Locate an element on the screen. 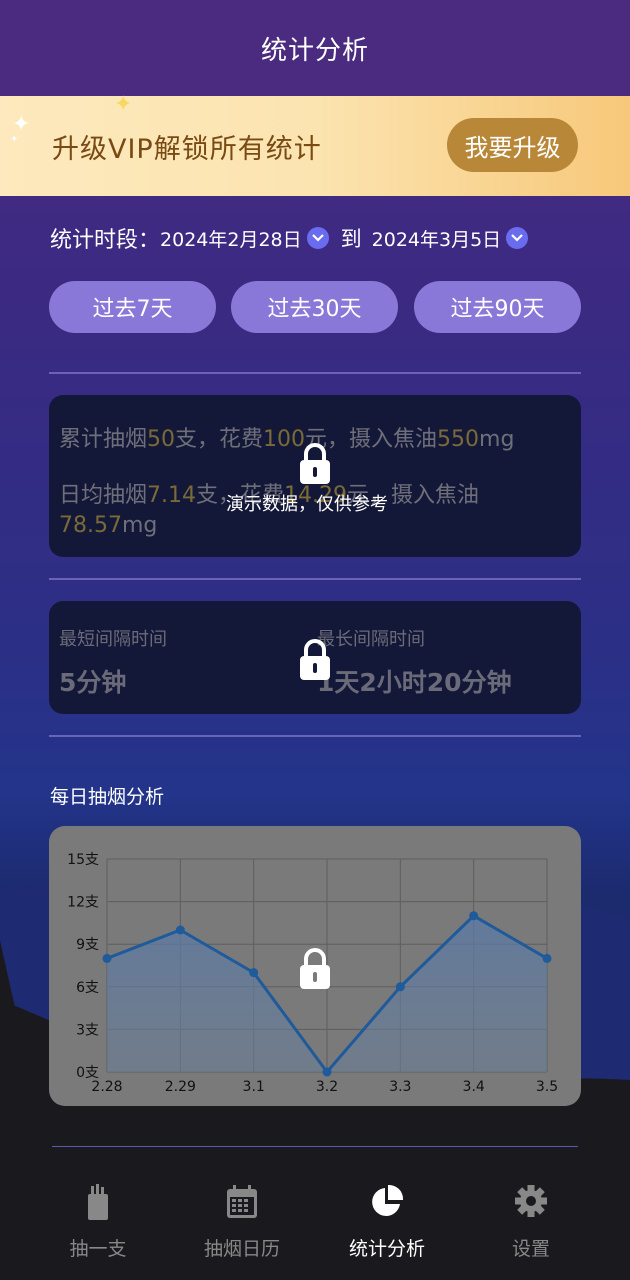 The height and width of the screenshot is (1280, 630). bottom-tab-bar: 抽一支 抽烟日历 统计分析 设置 is located at coordinates (315, 1213).